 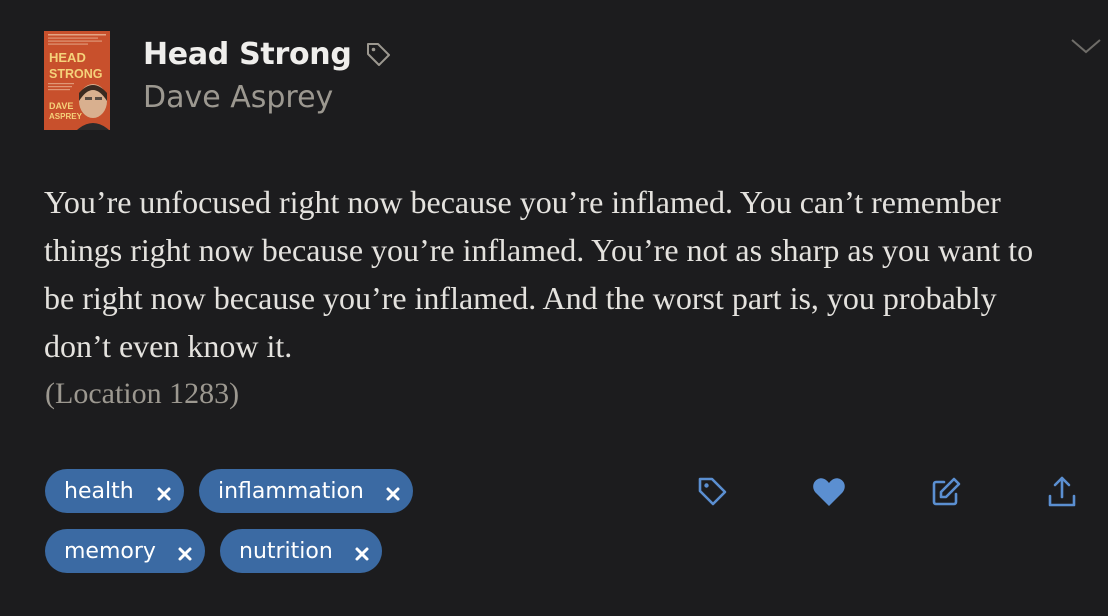 What do you see at coordinates (99, 491) in the screenshot?
I see `tag-chip-label: health` at bounding box center [99, 491].